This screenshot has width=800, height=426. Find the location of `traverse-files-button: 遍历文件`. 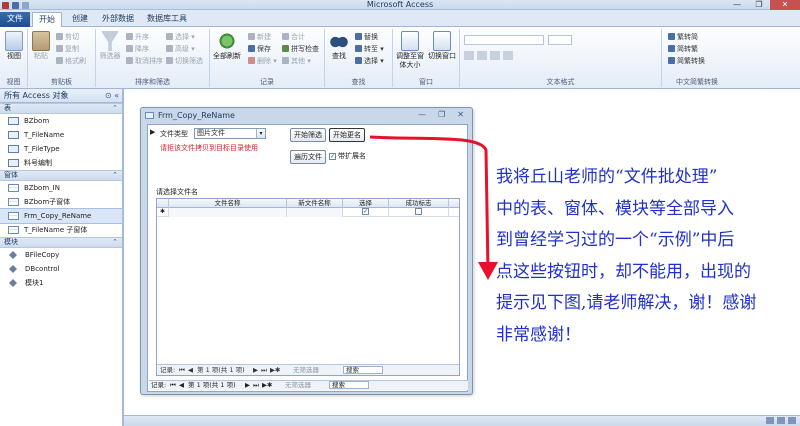

traverse-files-button: 遍历文件 is located at coordinates (308, 157).